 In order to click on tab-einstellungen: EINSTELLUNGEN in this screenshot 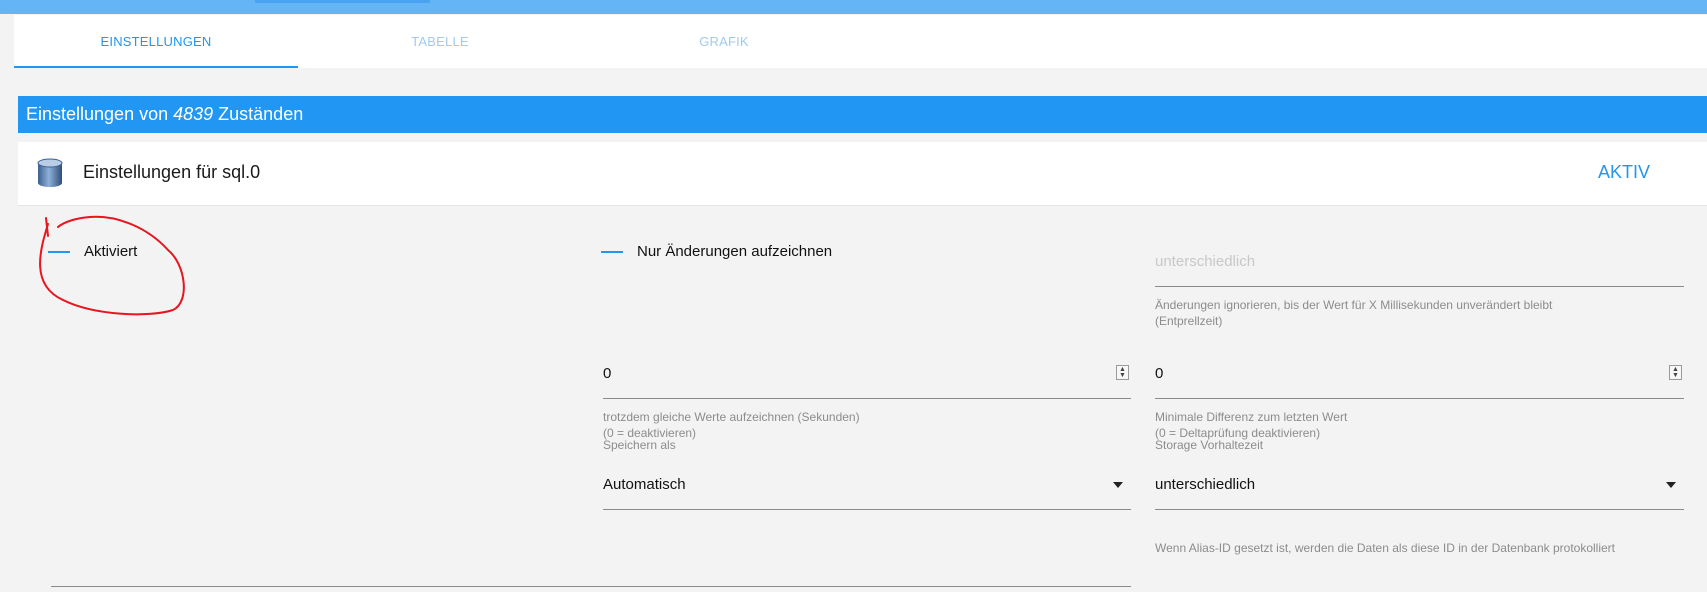, I will do `click(156, 41)`.